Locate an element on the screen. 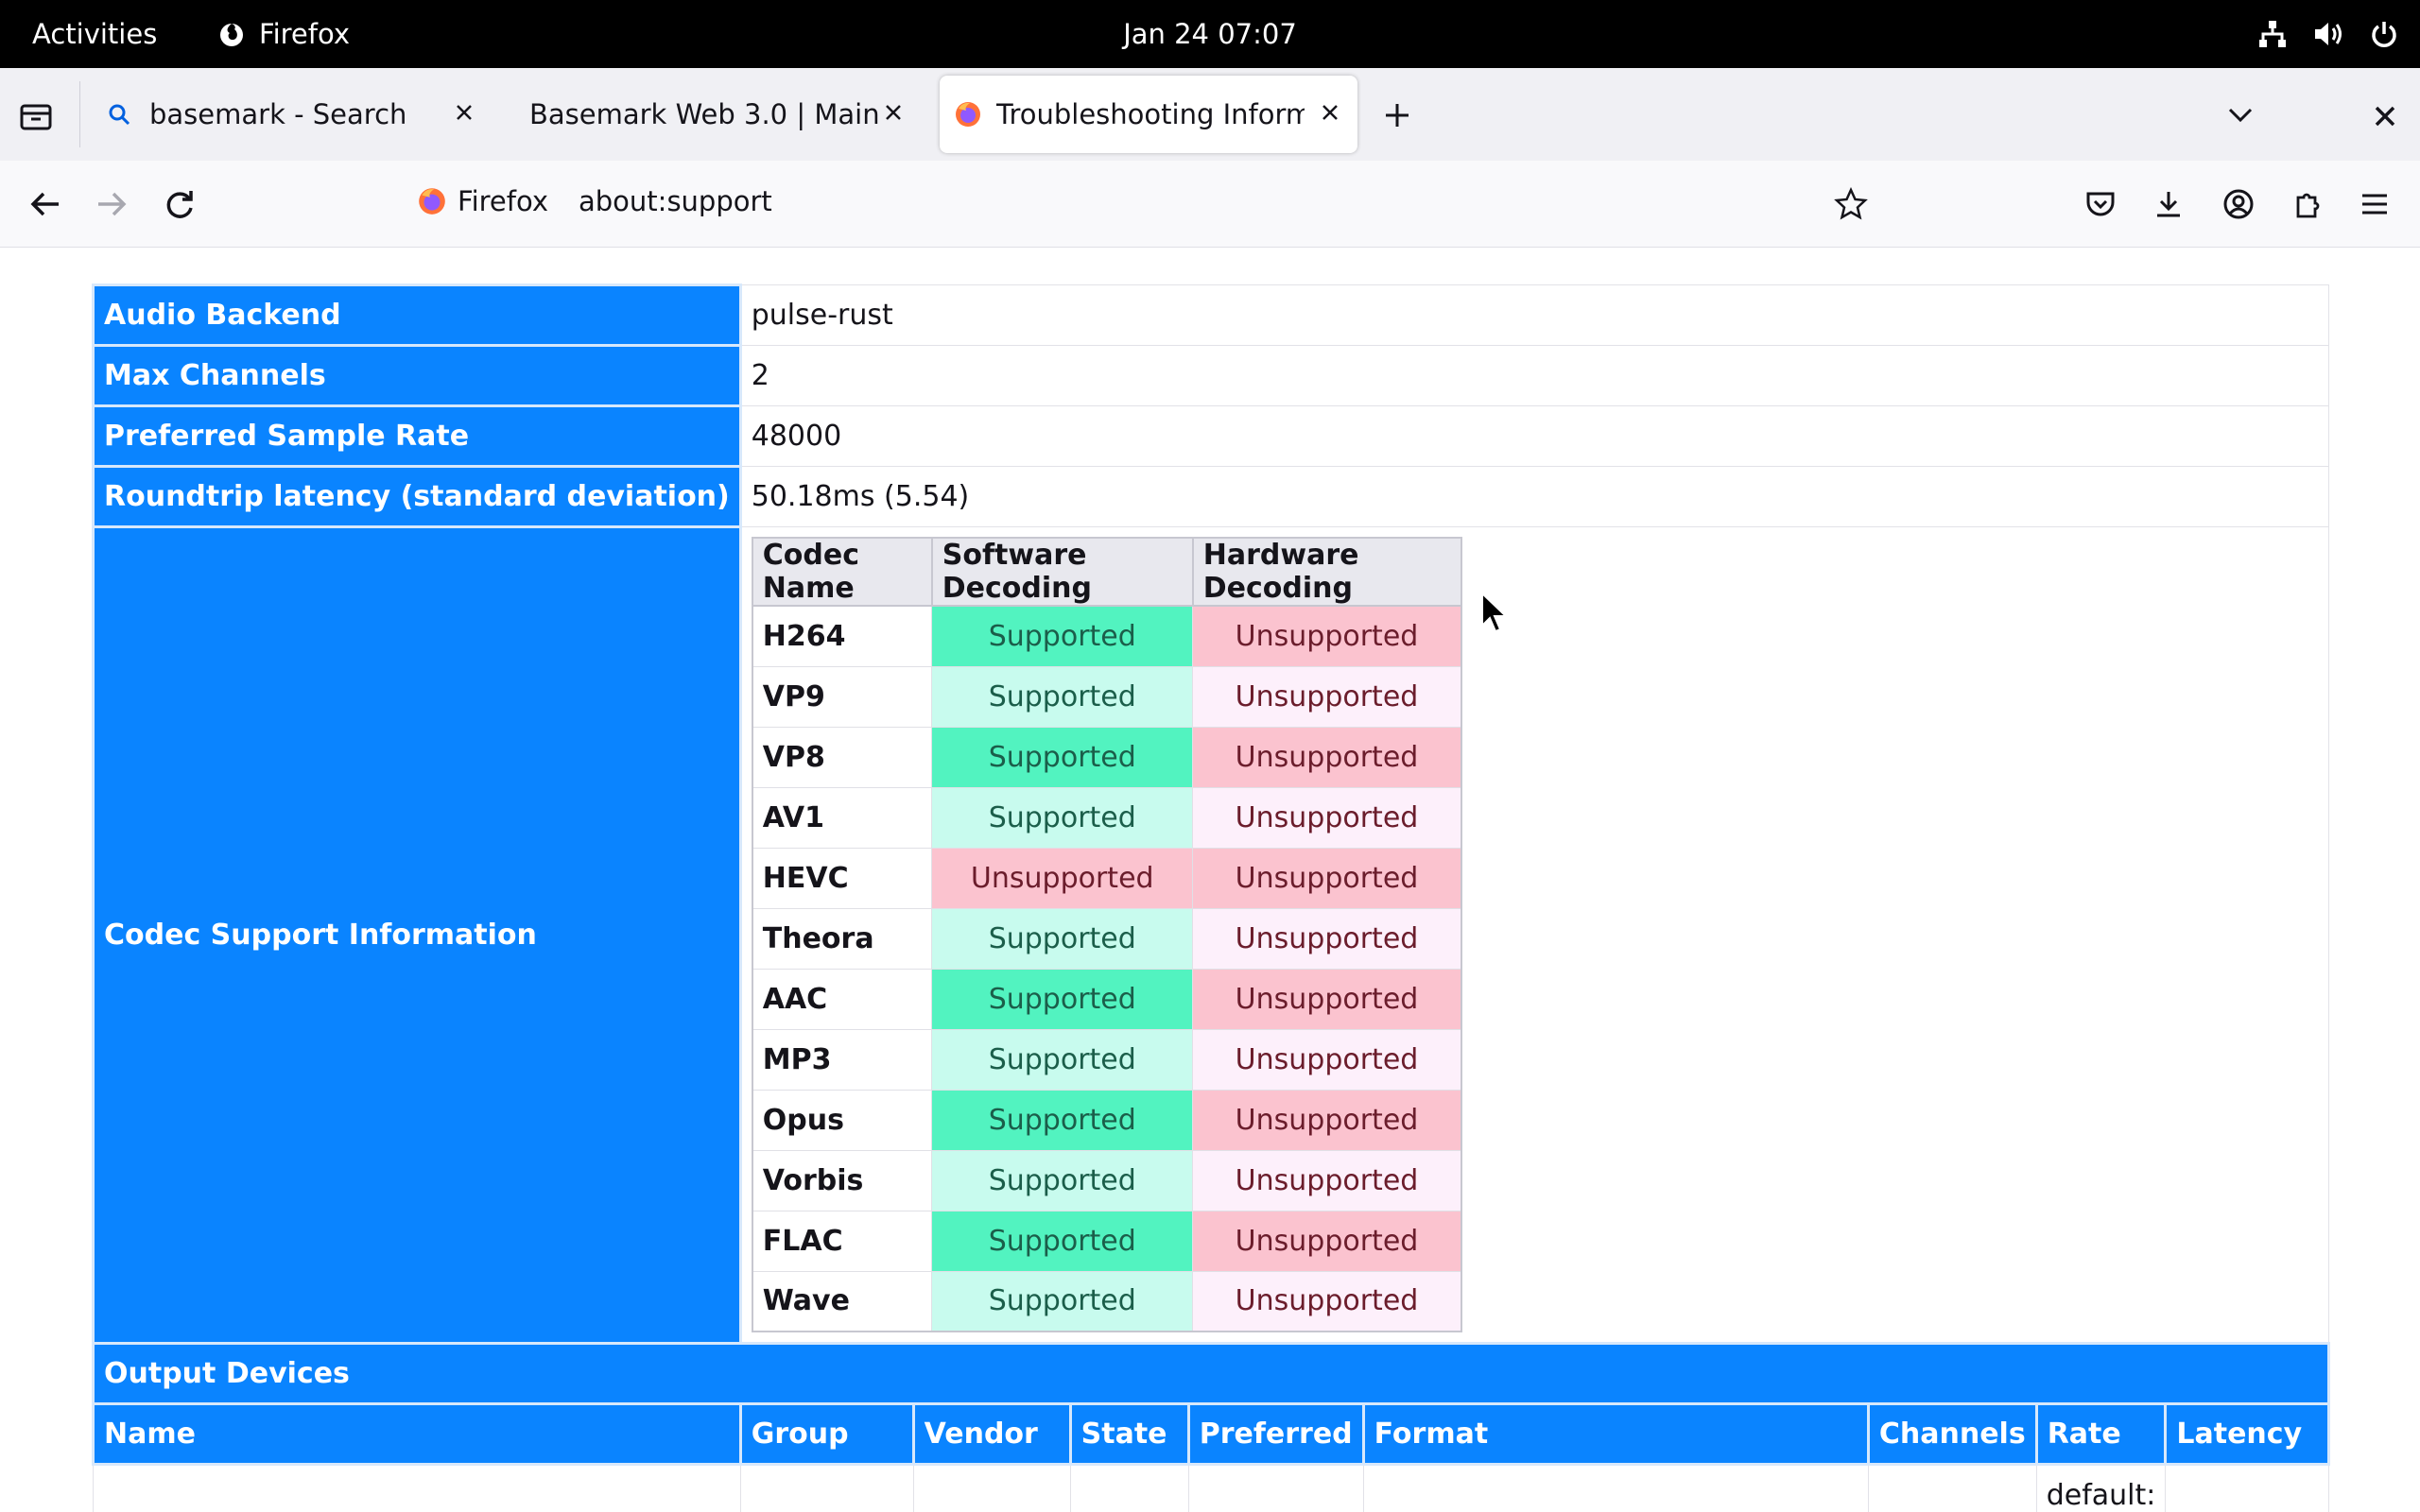  device-header-vendor: Vendor is located at coordinates (991, 1434).